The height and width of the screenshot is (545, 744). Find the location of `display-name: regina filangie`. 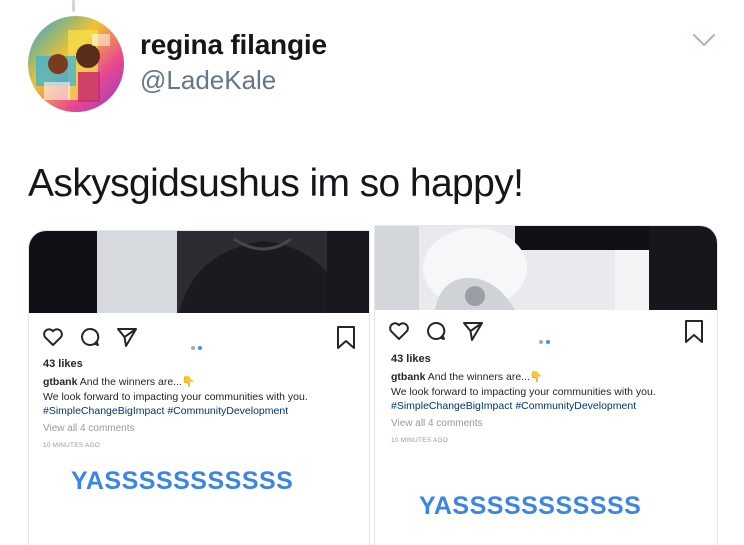

display-name: regina filangie is located at coordinates (233, 45).